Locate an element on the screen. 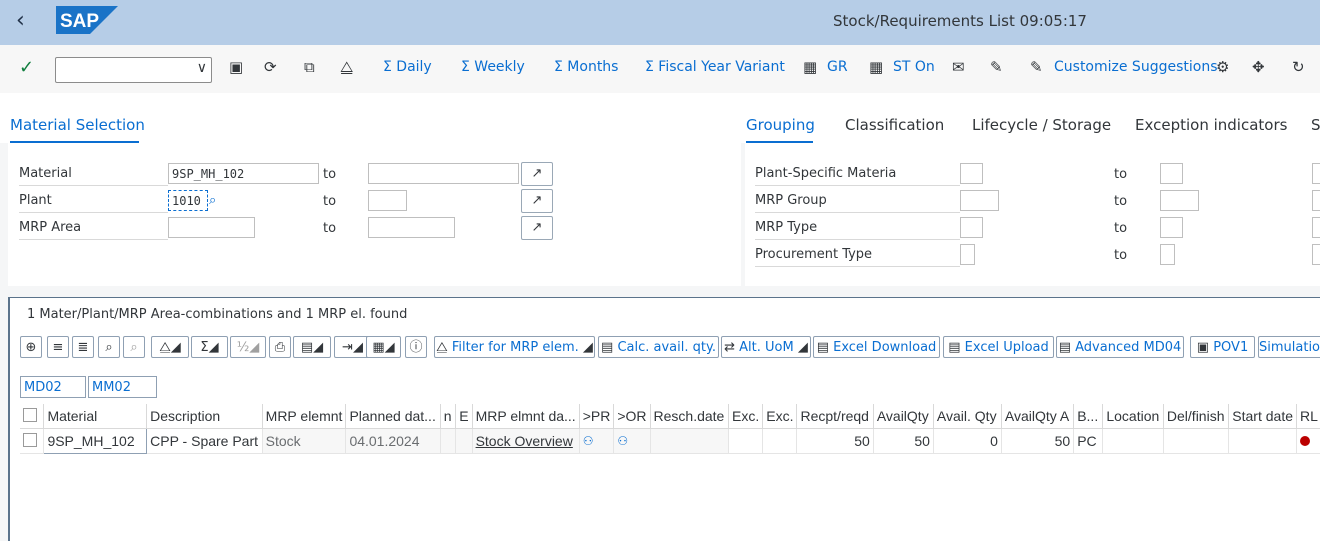  print-icon: ⎙ is located at coordinates (280, 347).